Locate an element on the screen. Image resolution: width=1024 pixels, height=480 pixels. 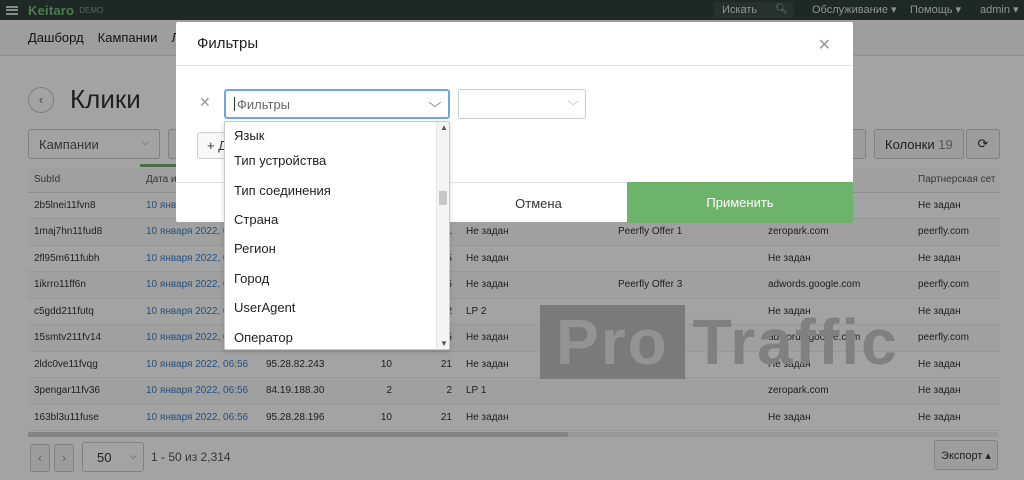
dropdown-option: Оператор is located at coordinates (331, 335).